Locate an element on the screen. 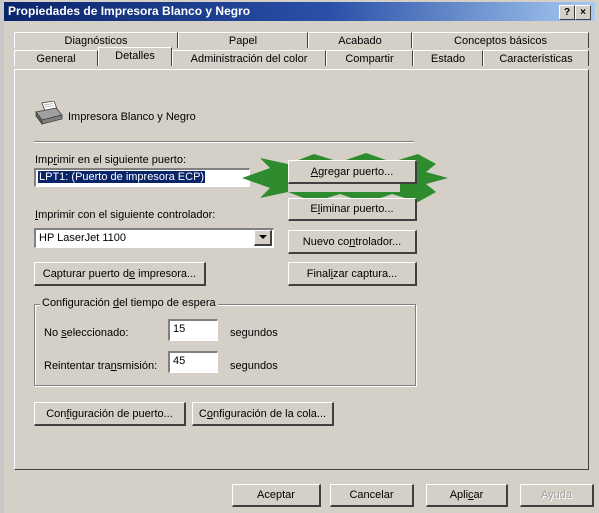 This screenshot has height=513, width=599. not-selected-value: 15 is located at coordinates (179, 329).